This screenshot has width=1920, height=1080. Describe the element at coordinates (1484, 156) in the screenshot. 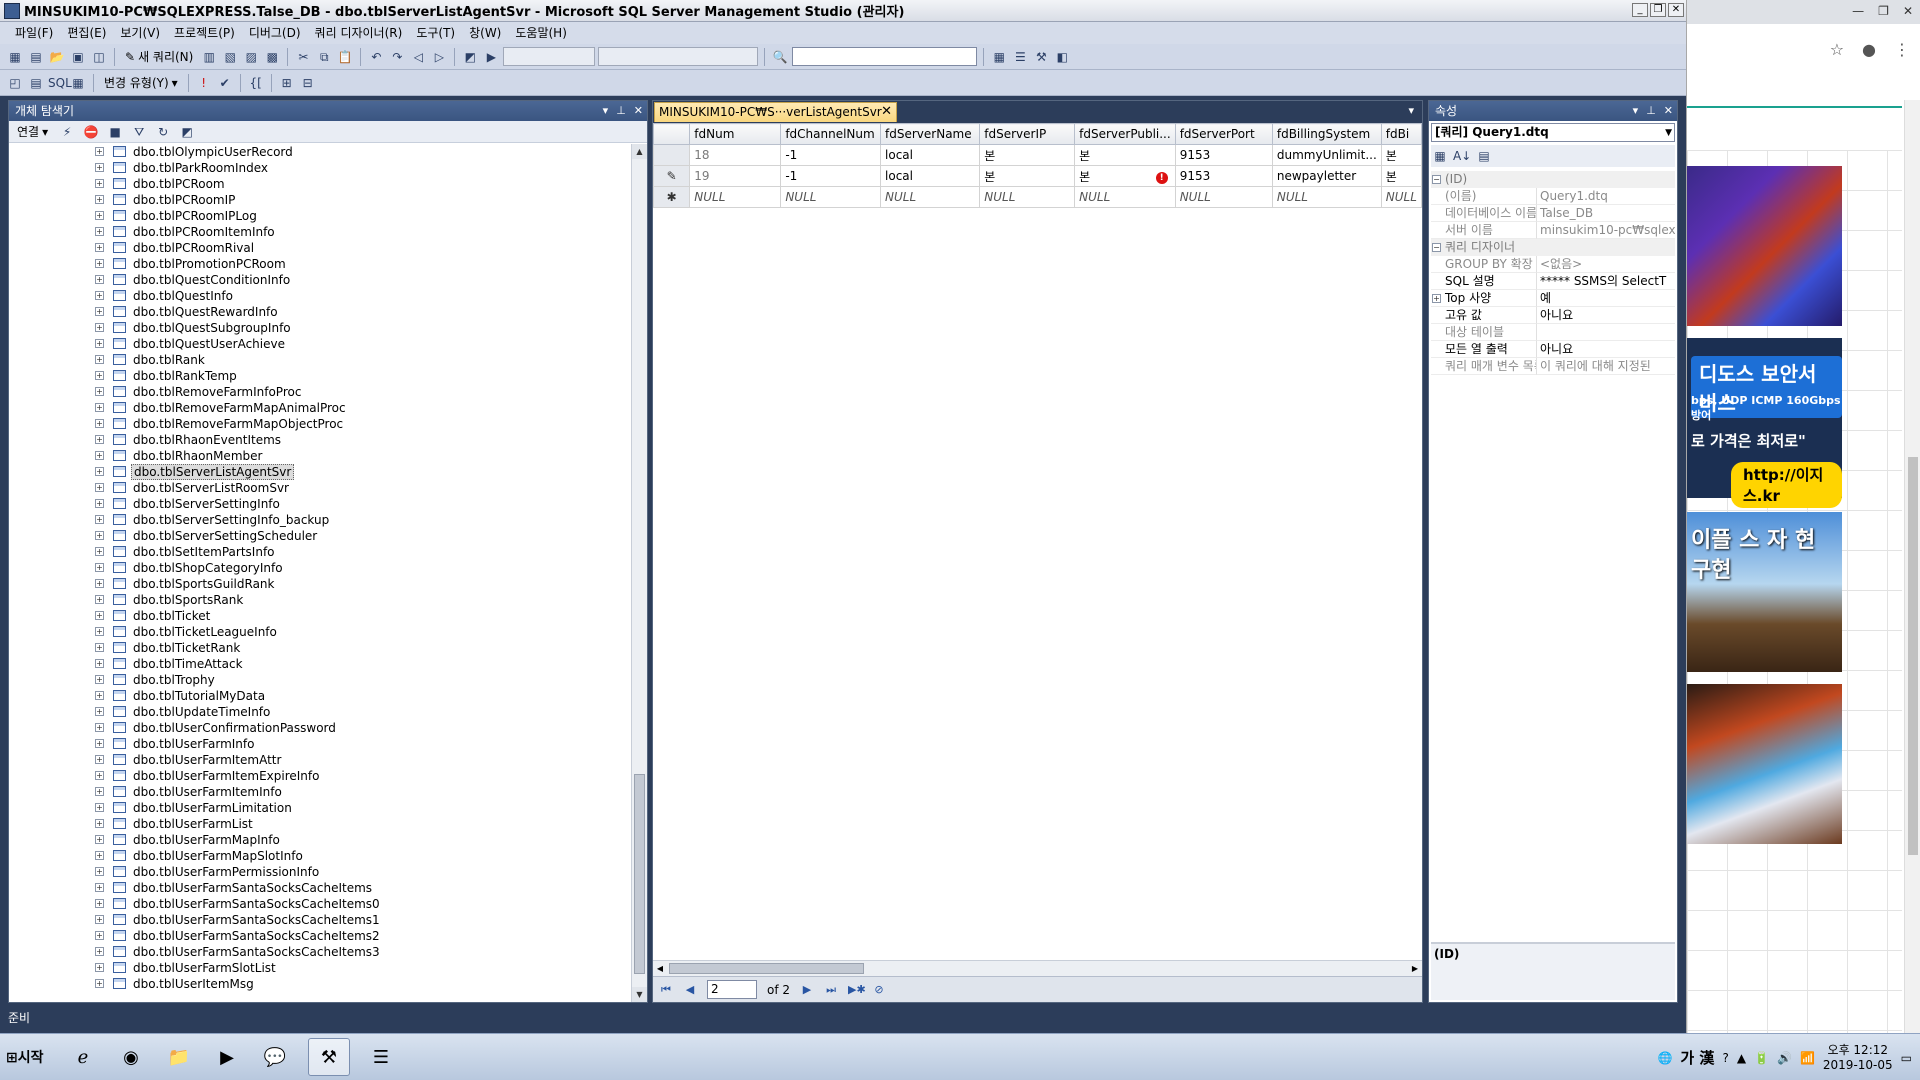

I see `property-pages-icon: ▤` at that location.